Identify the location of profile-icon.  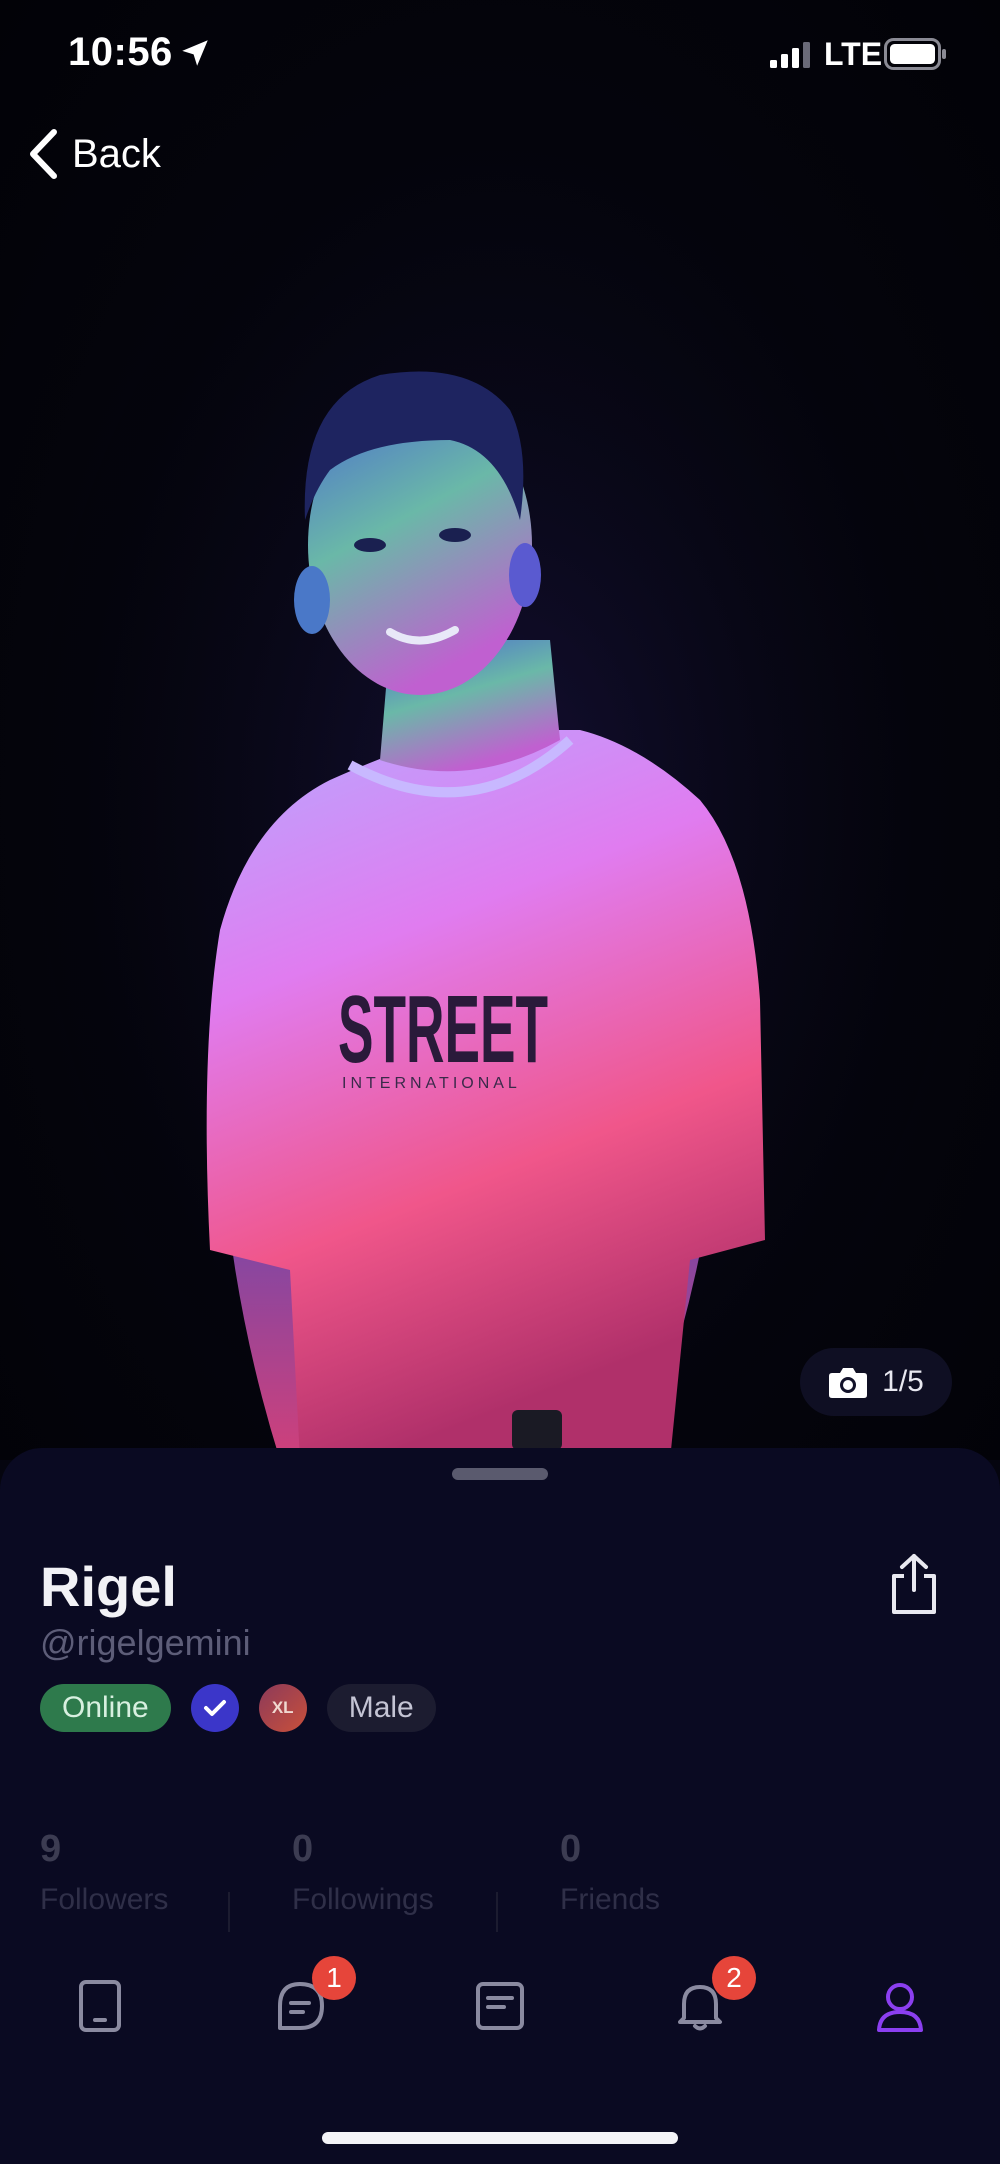
(900, 2007).